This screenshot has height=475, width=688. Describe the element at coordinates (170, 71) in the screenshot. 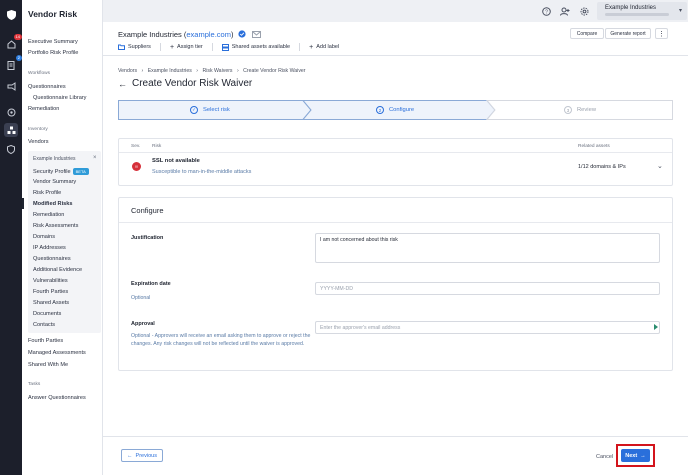

I see `breadcrumb-vendor: Example Industries` at that location.